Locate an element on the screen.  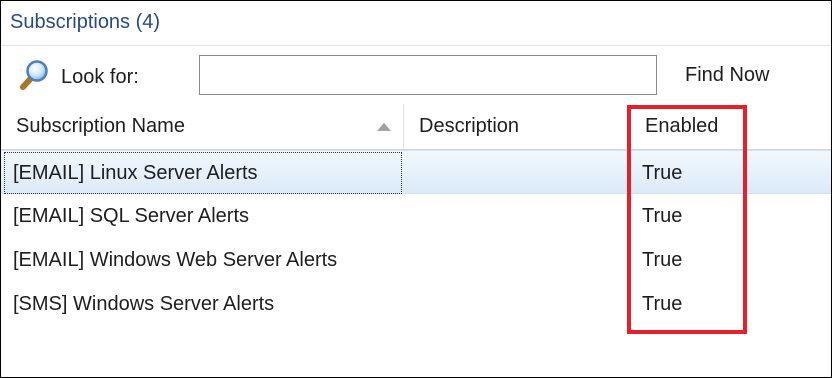
subscription-name-cell: [EMAIL] Windows Web Server Alerts is located at coordinates (175, 260).